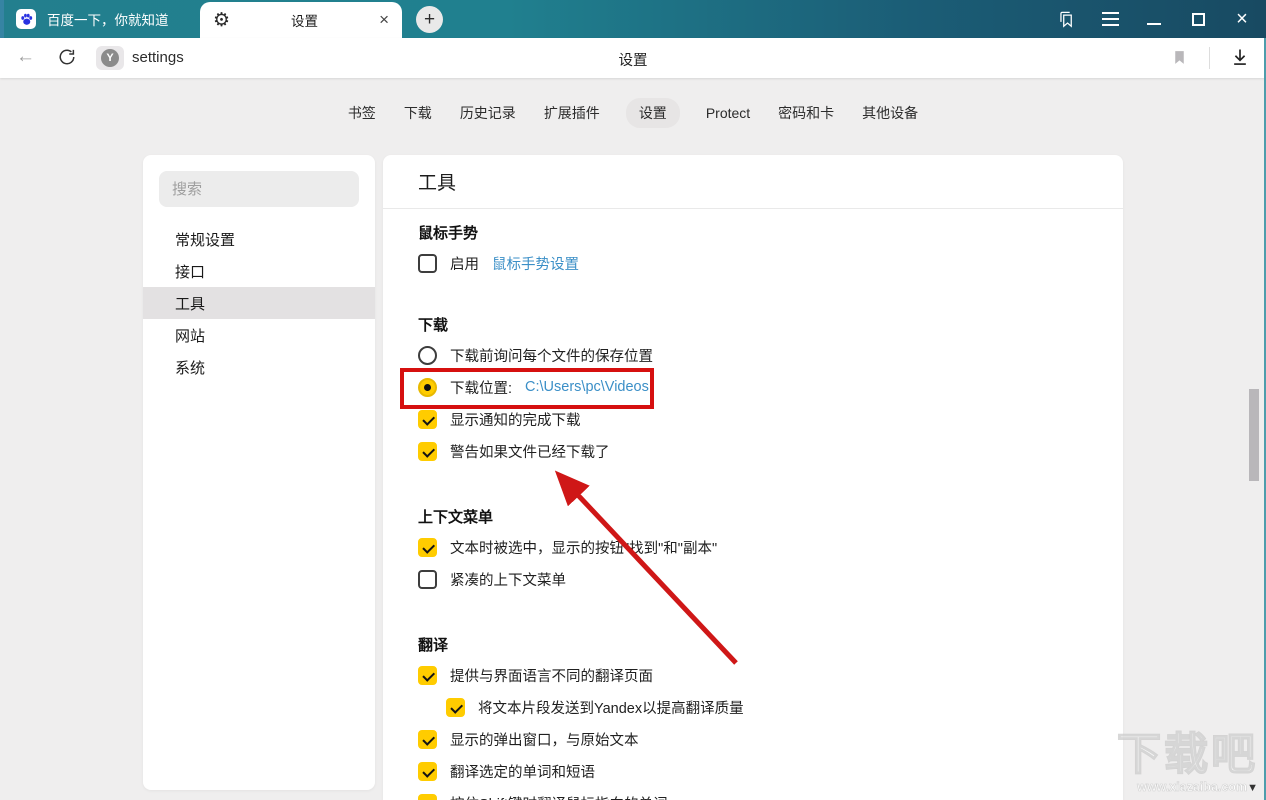  I want to click on search-input, so click(259, 189).